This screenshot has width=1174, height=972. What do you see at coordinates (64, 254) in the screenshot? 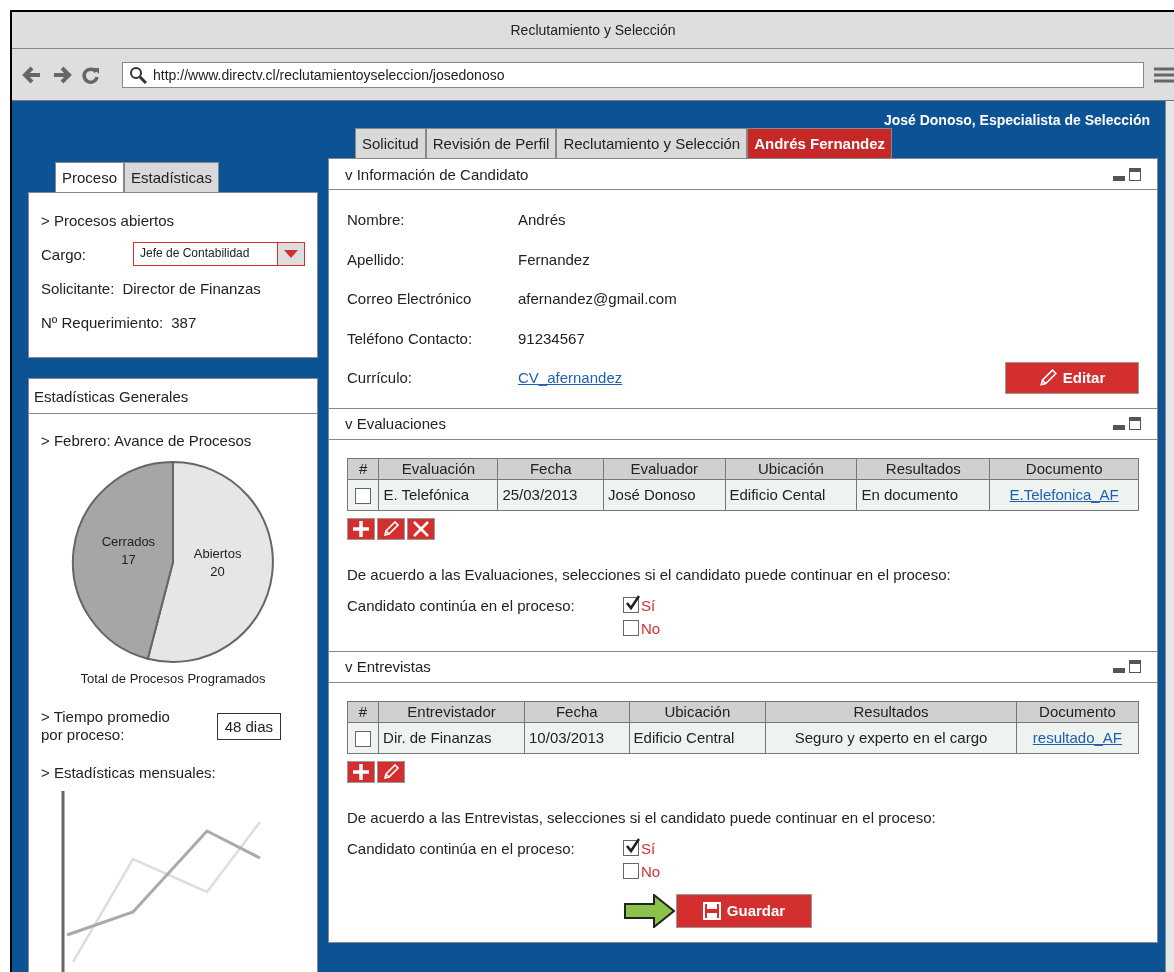
I see `field-label: Cargo:` at bounding box center [64, 254].